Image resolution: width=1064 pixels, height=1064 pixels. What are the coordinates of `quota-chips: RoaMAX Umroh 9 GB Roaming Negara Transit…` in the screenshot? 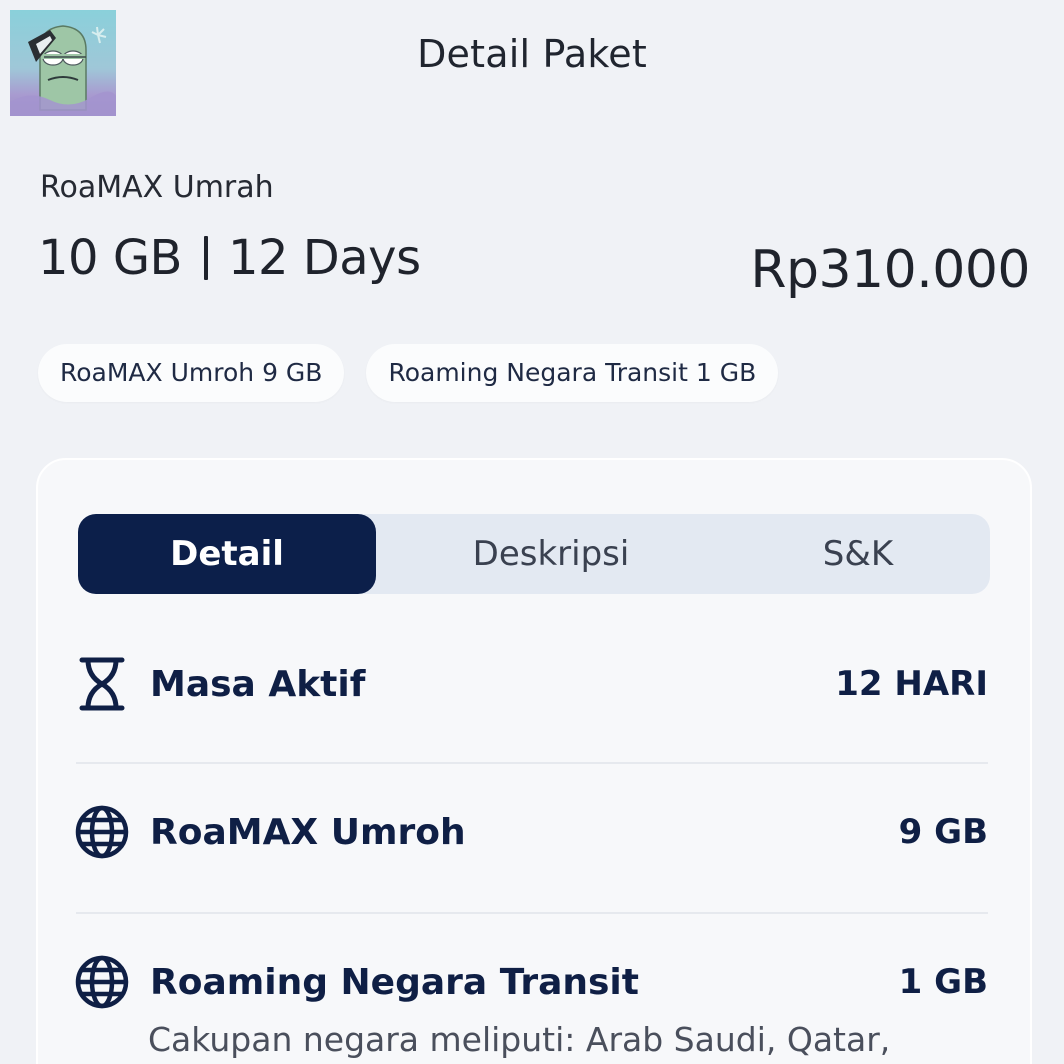 It's located at (408, 373).